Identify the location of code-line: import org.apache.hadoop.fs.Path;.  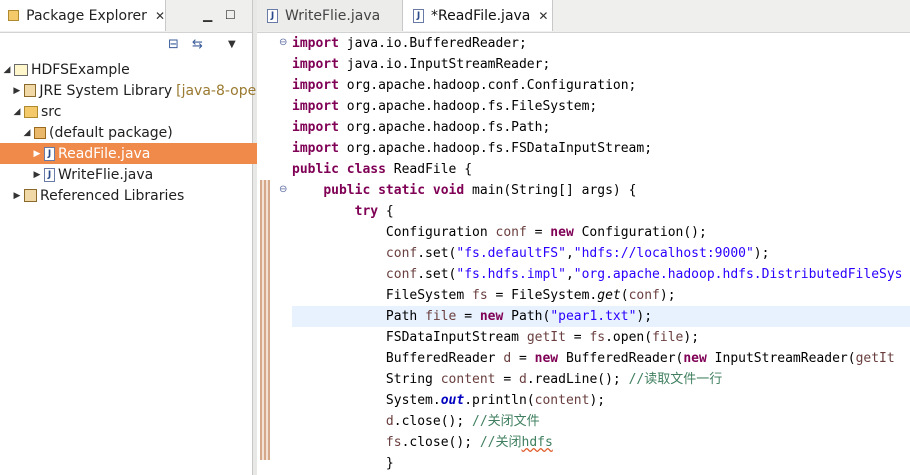
(421, 127).